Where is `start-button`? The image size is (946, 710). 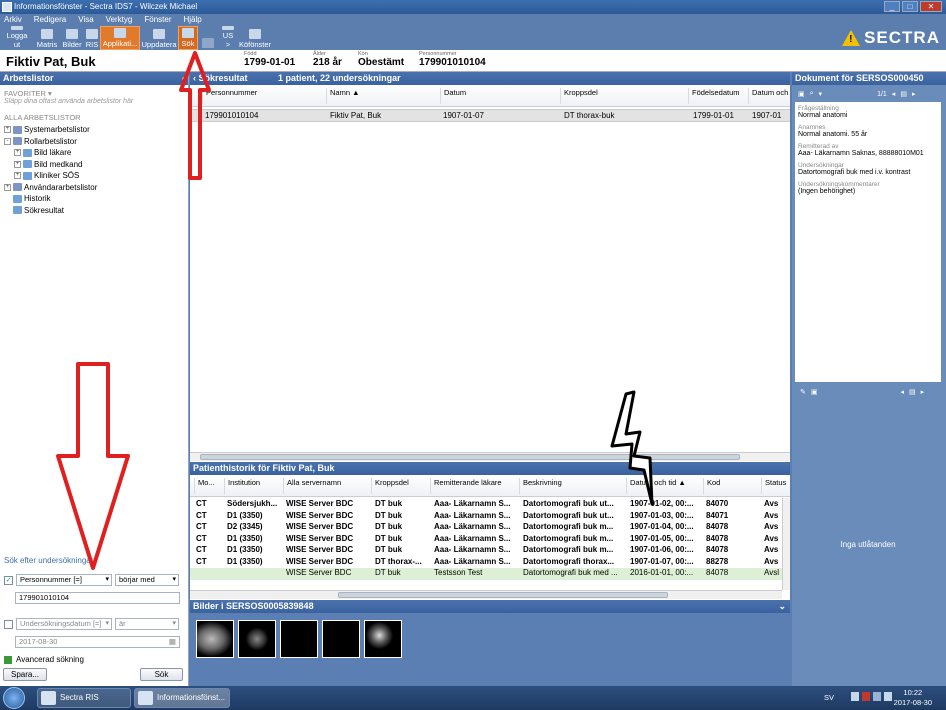
start-button is located at coordinates (14, 698).